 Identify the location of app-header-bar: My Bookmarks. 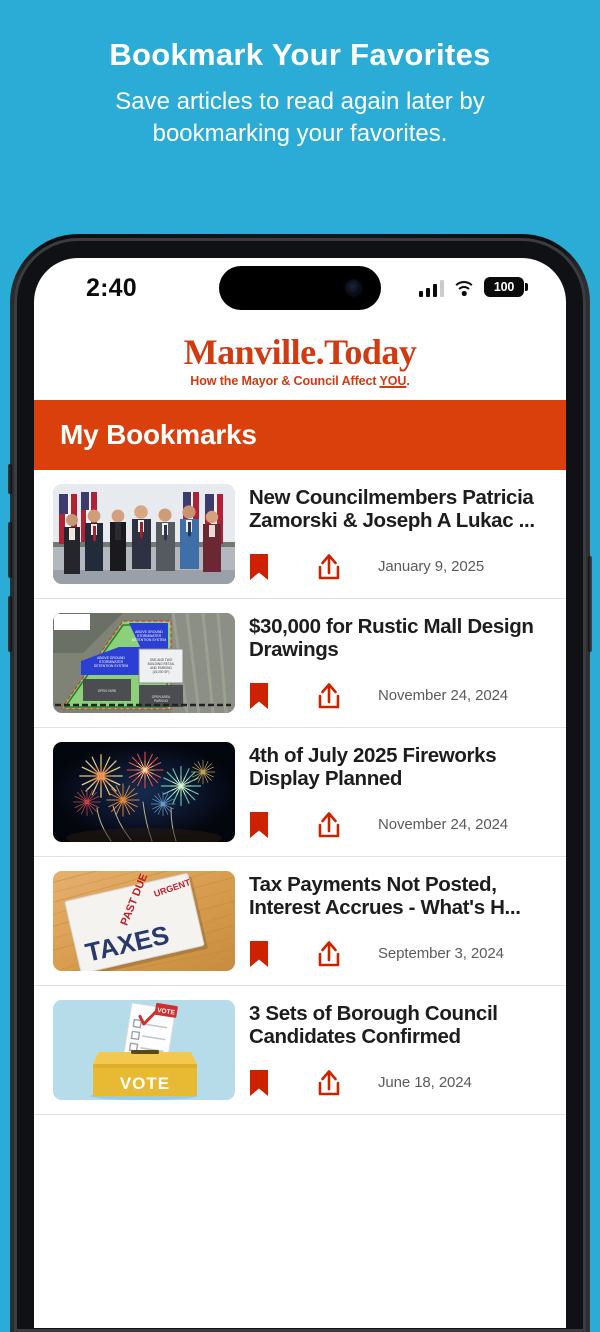
(300, 435).